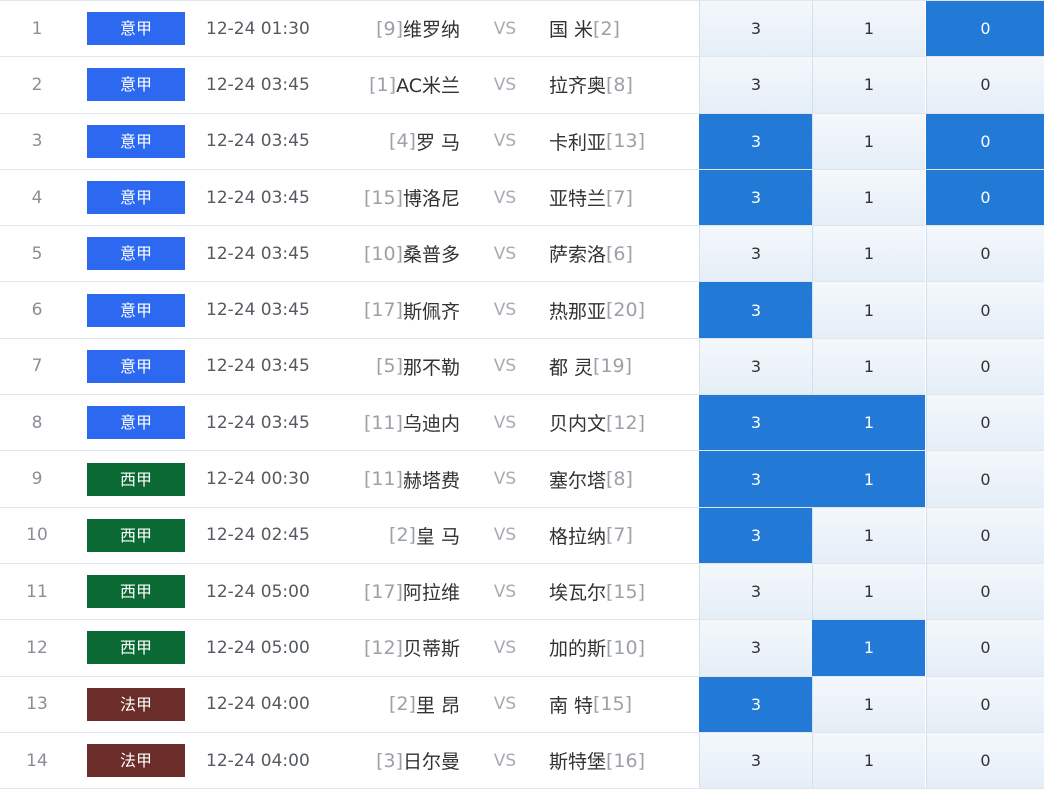 Image resolution: width=1044 pixels, height=807 pixels. Describe the element at coordinates (431, 649) in the screenshot. I see `home-team-name: 贝蒂斯` at that location.